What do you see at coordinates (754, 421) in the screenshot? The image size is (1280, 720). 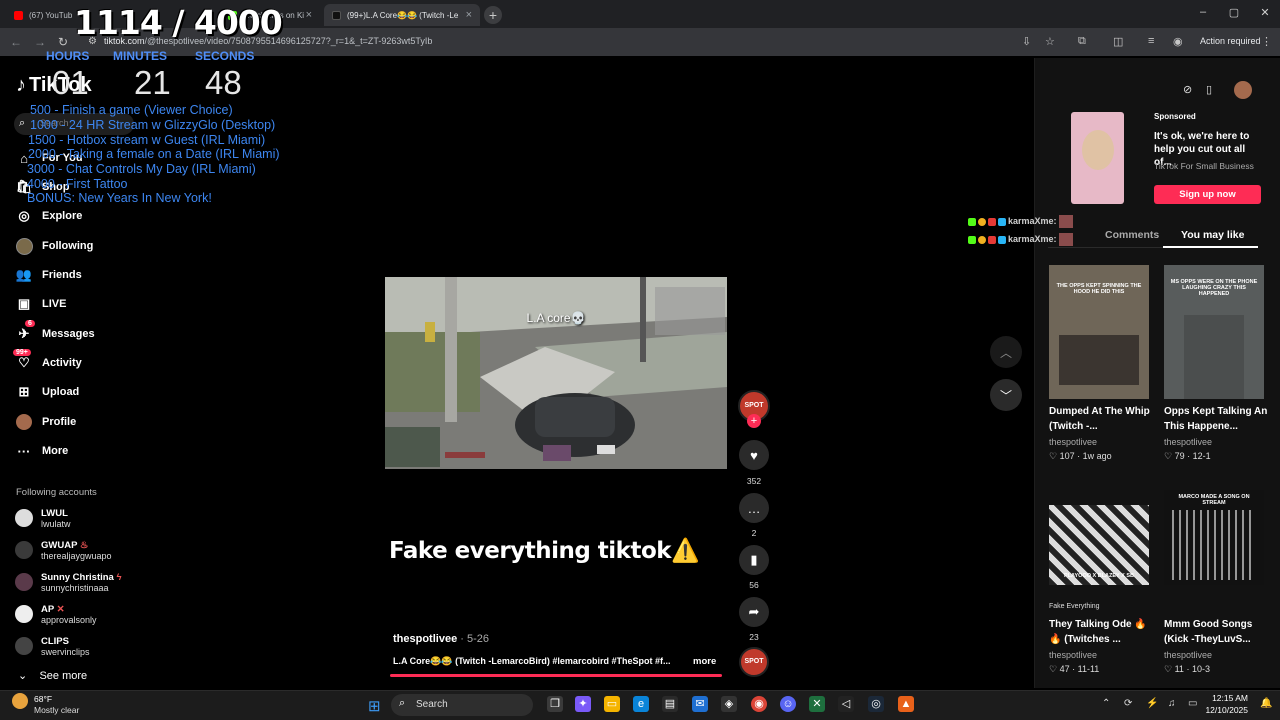 I see `follow-plus-button: +` at bounding box center [754, 421].